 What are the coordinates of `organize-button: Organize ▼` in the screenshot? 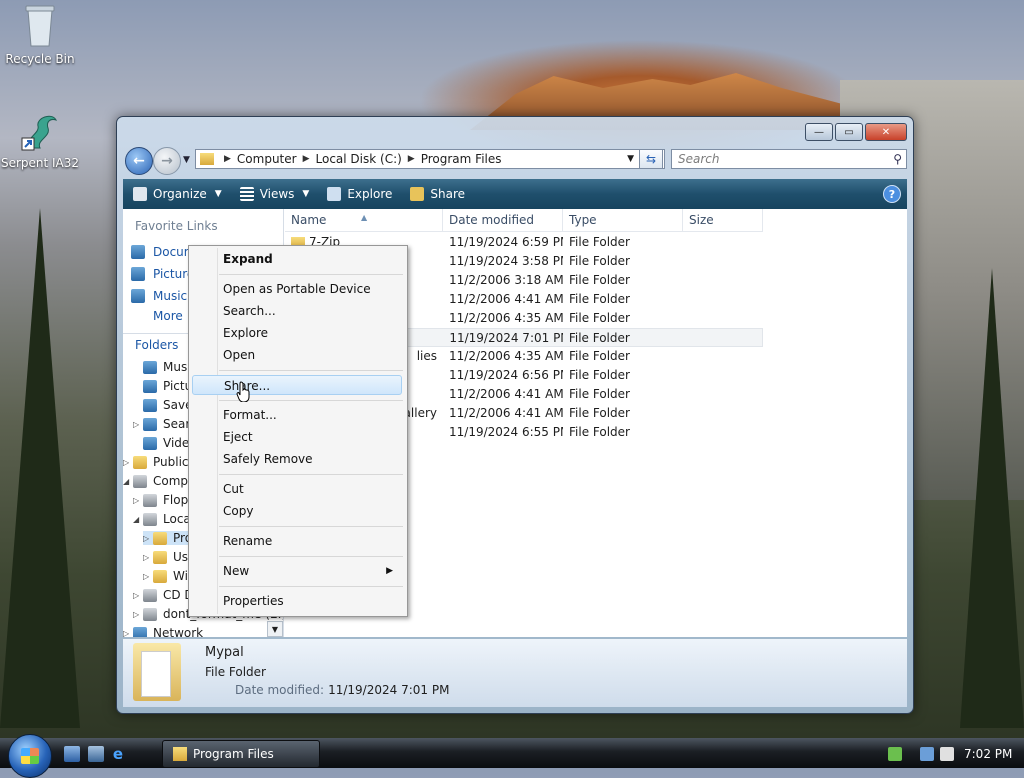 It's located at (177, 194).